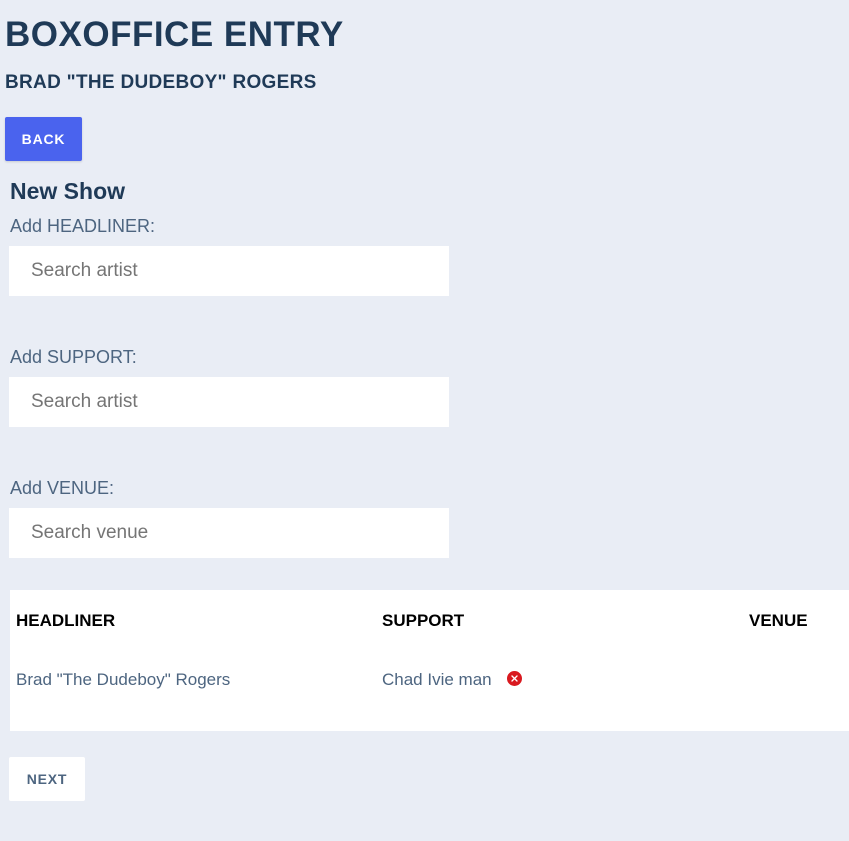 This screenshot has width=849, height=841. Describe the element at coordinates (229, 271) in the screenshot. I see `headliner-search-input` at that location.